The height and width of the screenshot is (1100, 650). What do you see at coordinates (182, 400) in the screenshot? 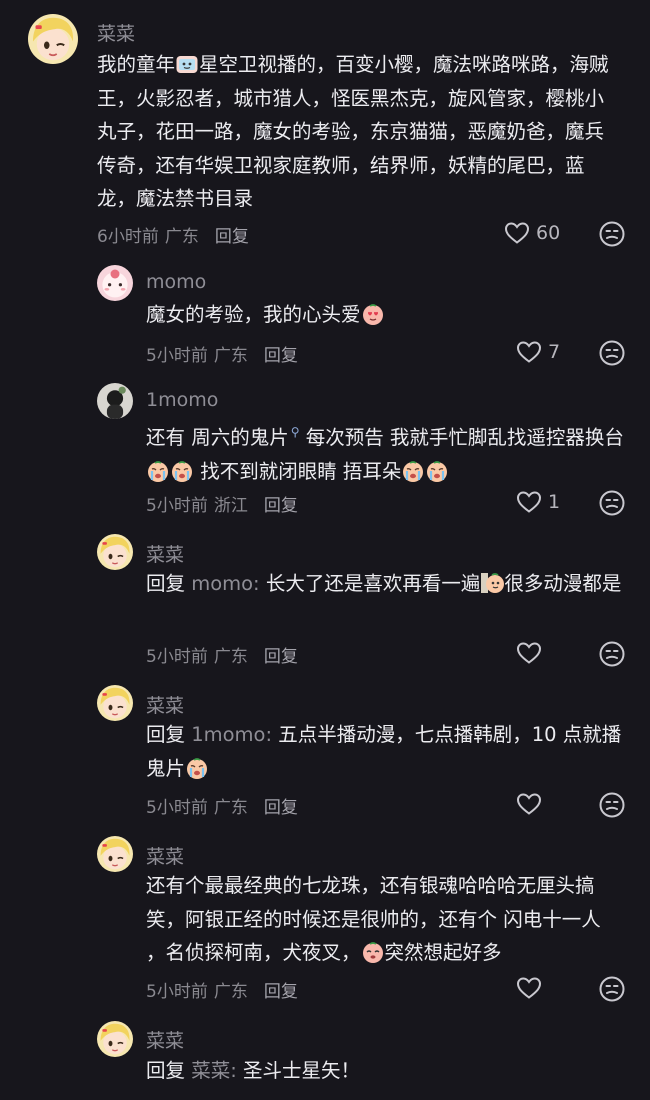
I see `username: 1momo` at bounding box center [182, 400].